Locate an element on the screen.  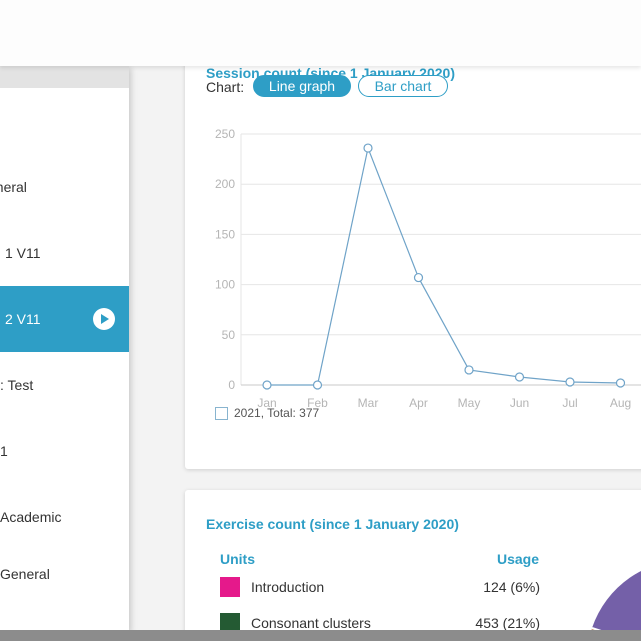
top-bar is located at coordinates (320, 33).